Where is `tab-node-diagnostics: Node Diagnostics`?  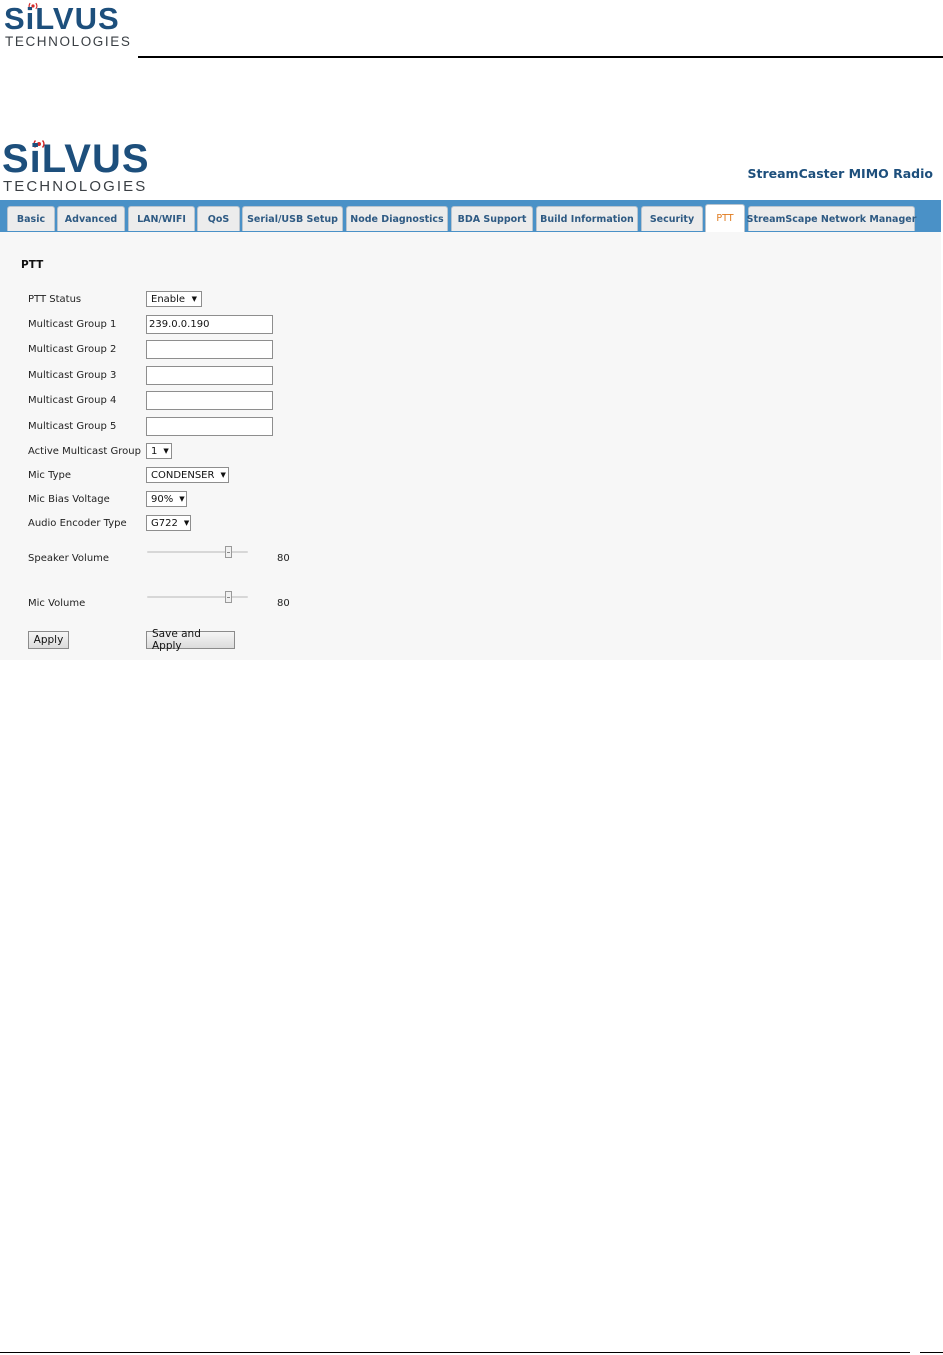
tab-node-diagnostics: Node Diagnostics is located at coordinates (397, 218).